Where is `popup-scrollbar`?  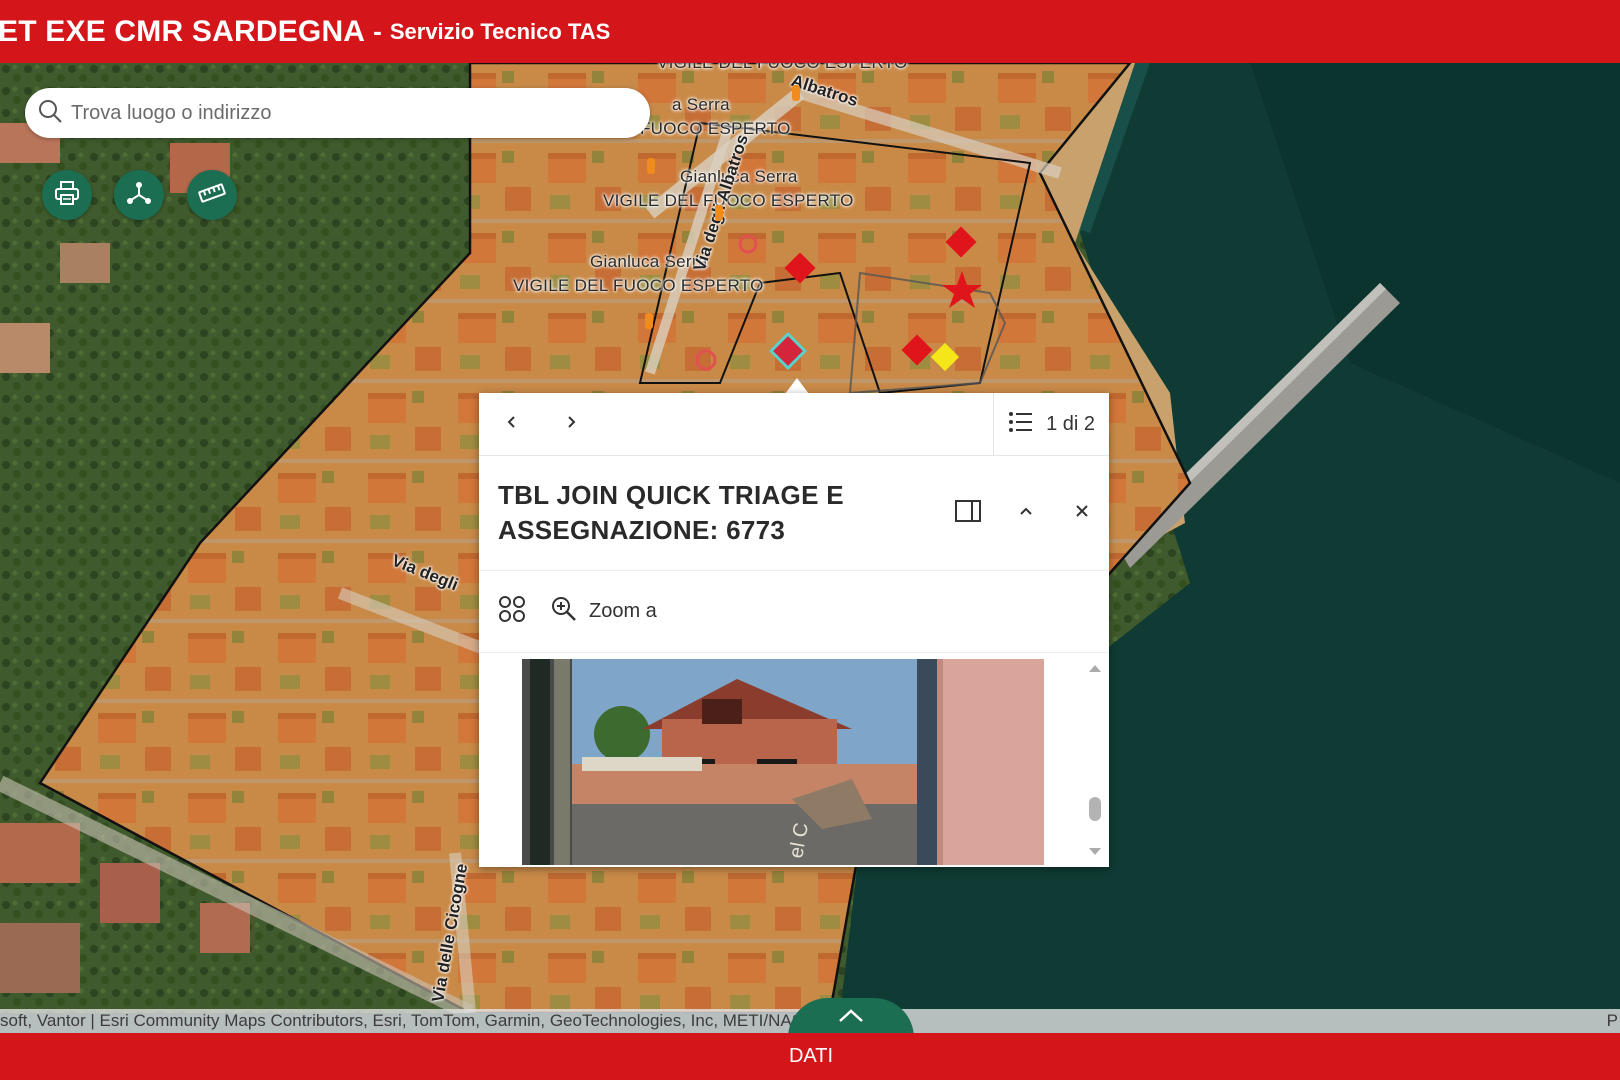 popup-scrollbar is located at coordinates (1096, 759).